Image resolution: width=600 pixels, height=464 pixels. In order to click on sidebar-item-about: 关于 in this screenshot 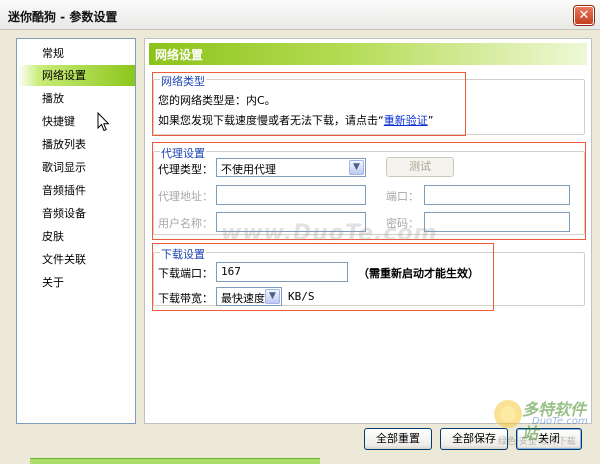, I will do `click(76, 282)`.